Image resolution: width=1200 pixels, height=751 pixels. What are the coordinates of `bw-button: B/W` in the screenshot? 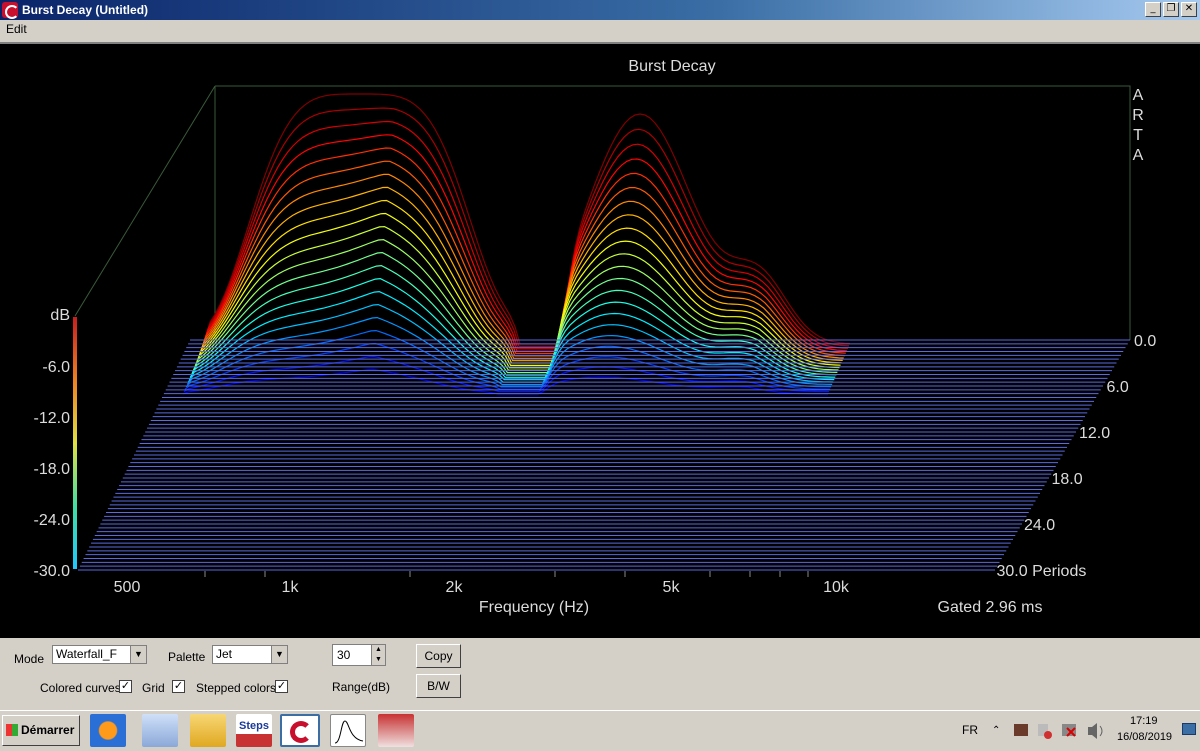 It's located at (438, 686).